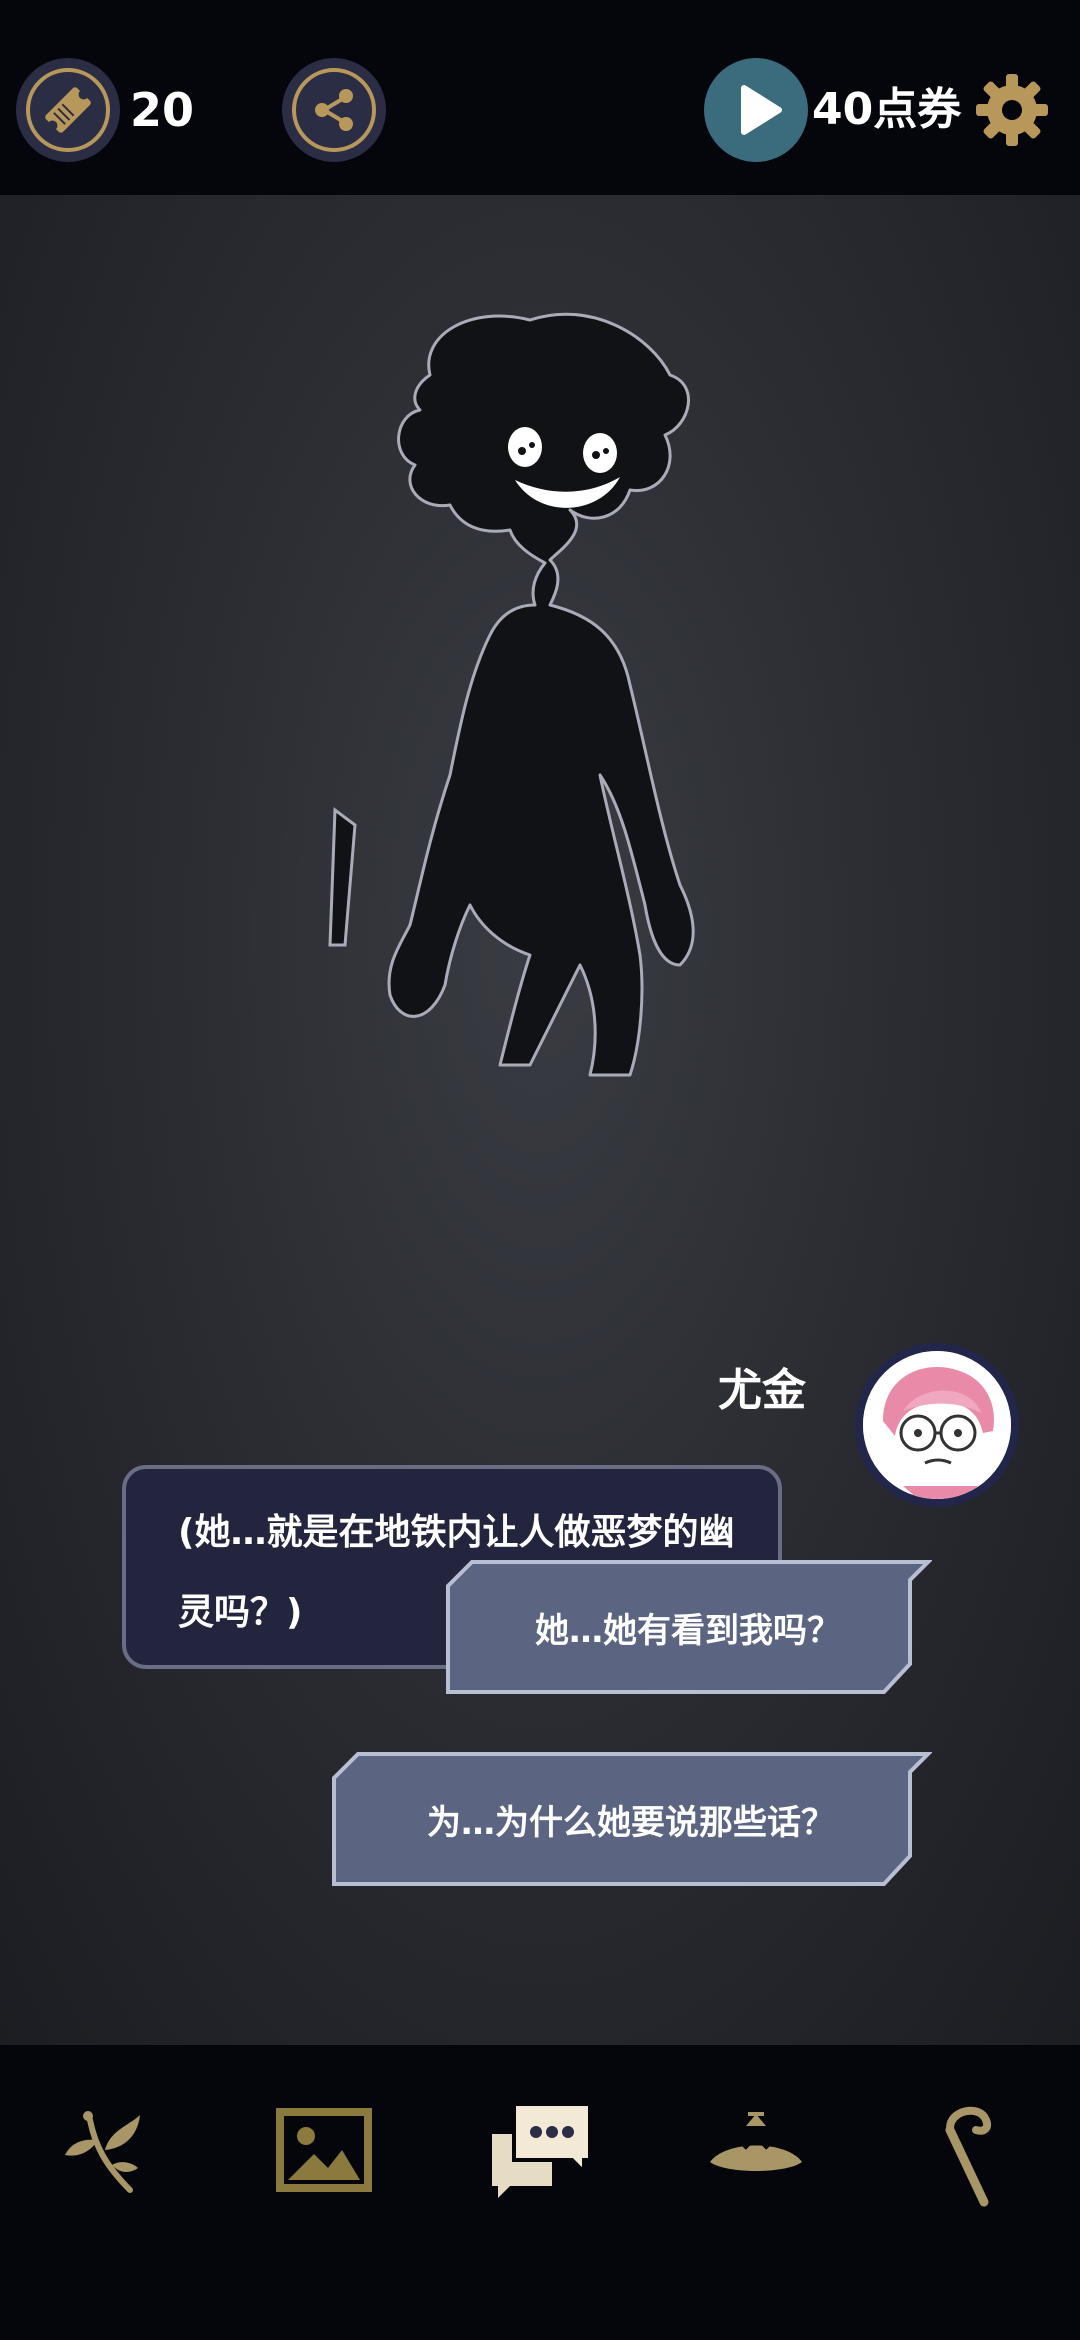 The width and height of the screenshot is (1080, 2340). I want to click on ghost-character, so click(511, 694).